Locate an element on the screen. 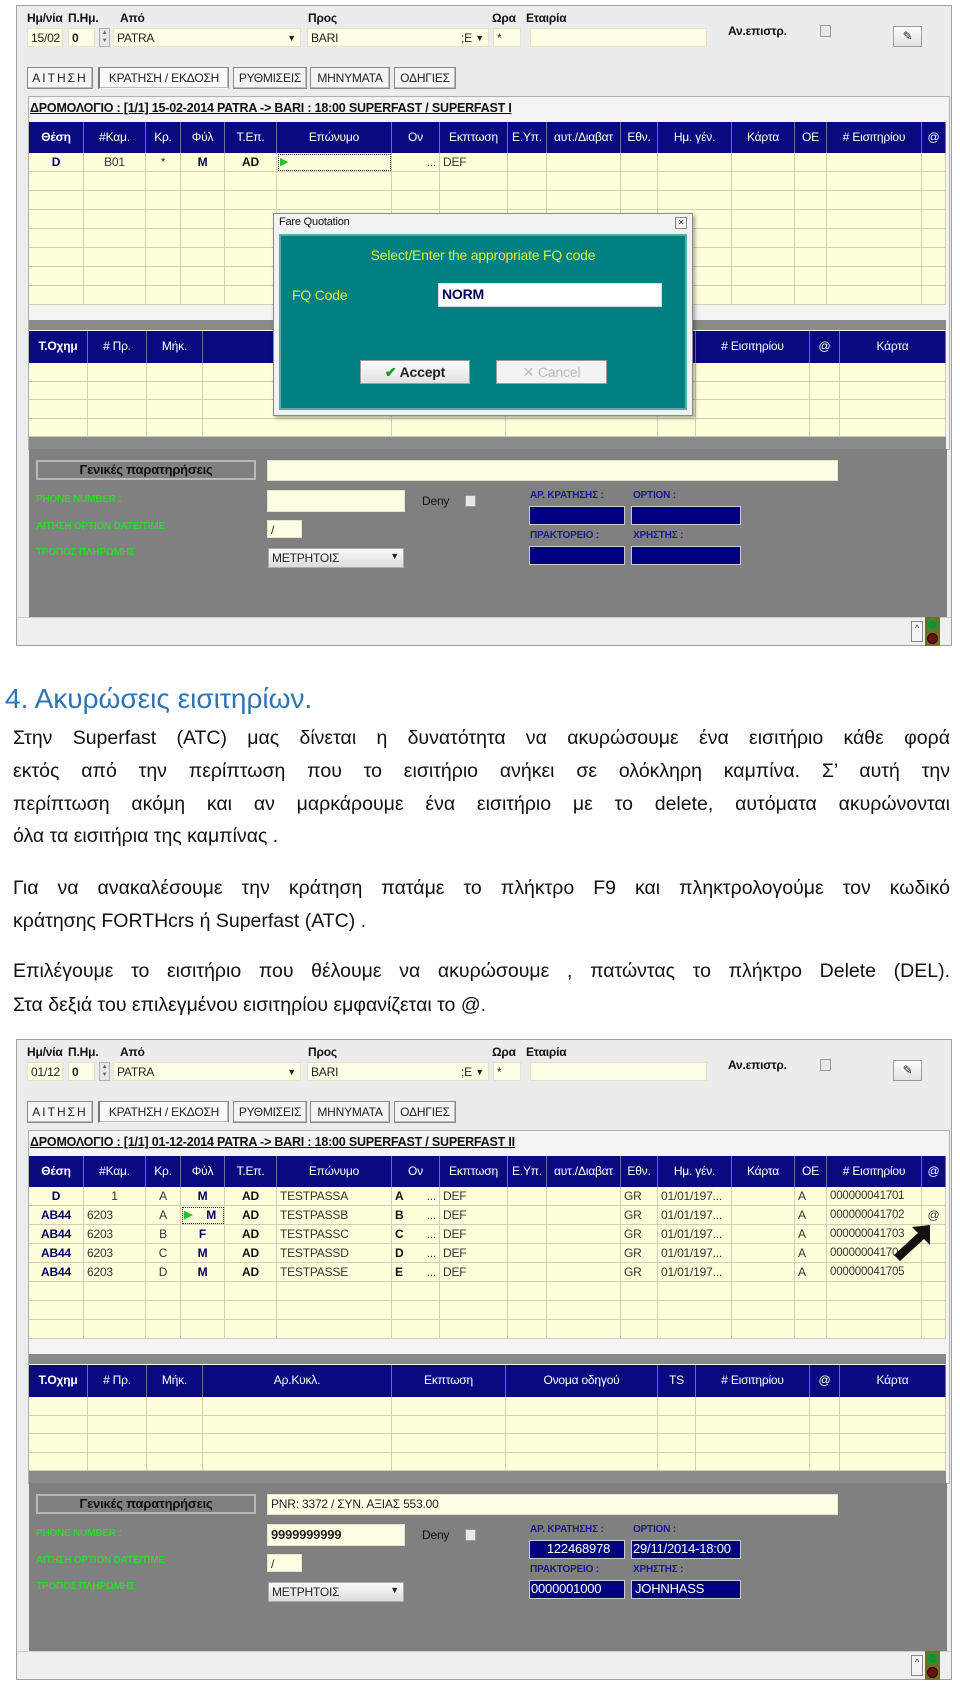  company-combo is located at coordinates (618, 37).